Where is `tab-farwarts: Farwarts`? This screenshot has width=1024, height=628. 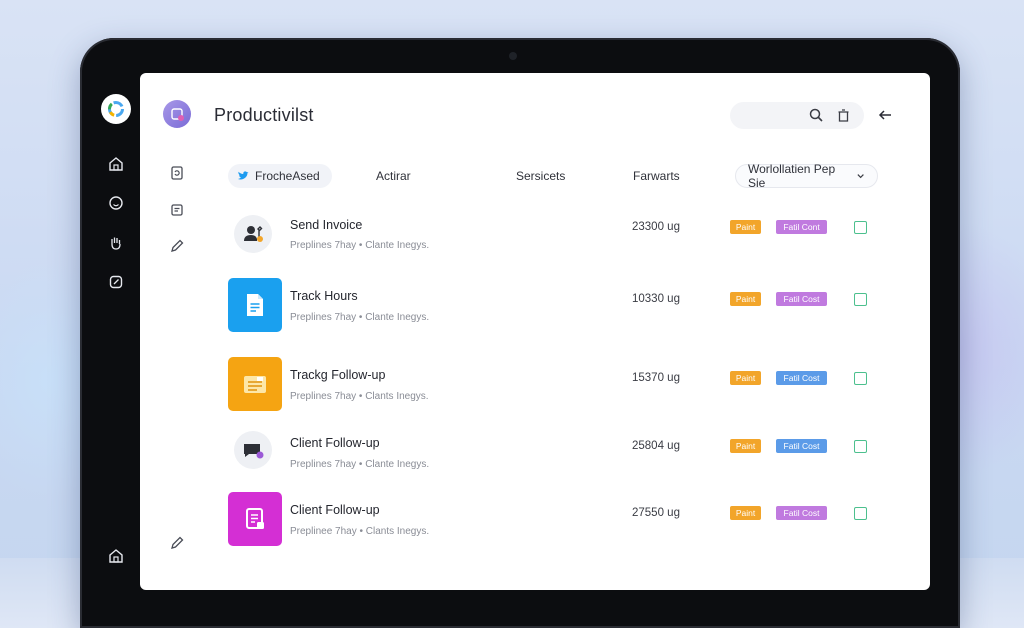
tab-farwarts: Farwarts is located at coordinates (656, 176).